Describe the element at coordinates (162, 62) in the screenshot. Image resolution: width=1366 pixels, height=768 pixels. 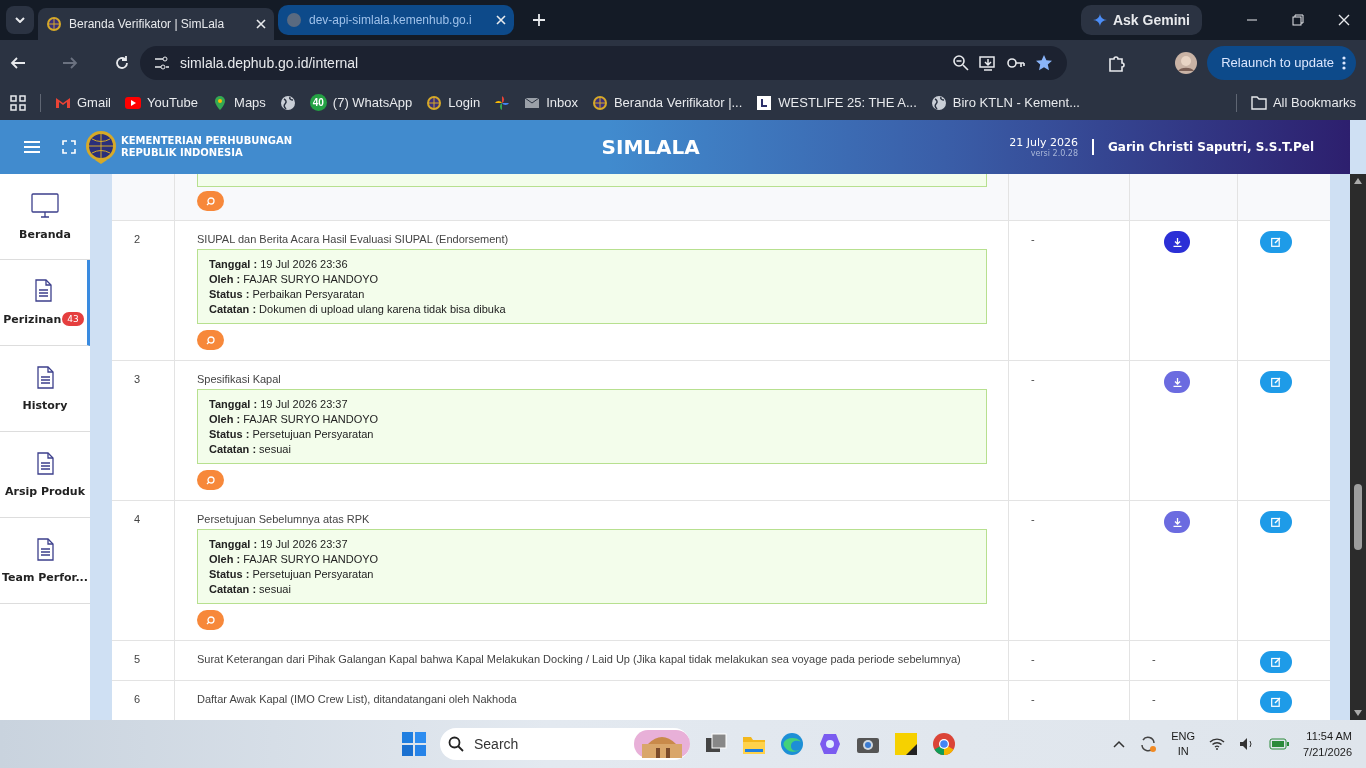
I see `site-settings-icon` at that location.